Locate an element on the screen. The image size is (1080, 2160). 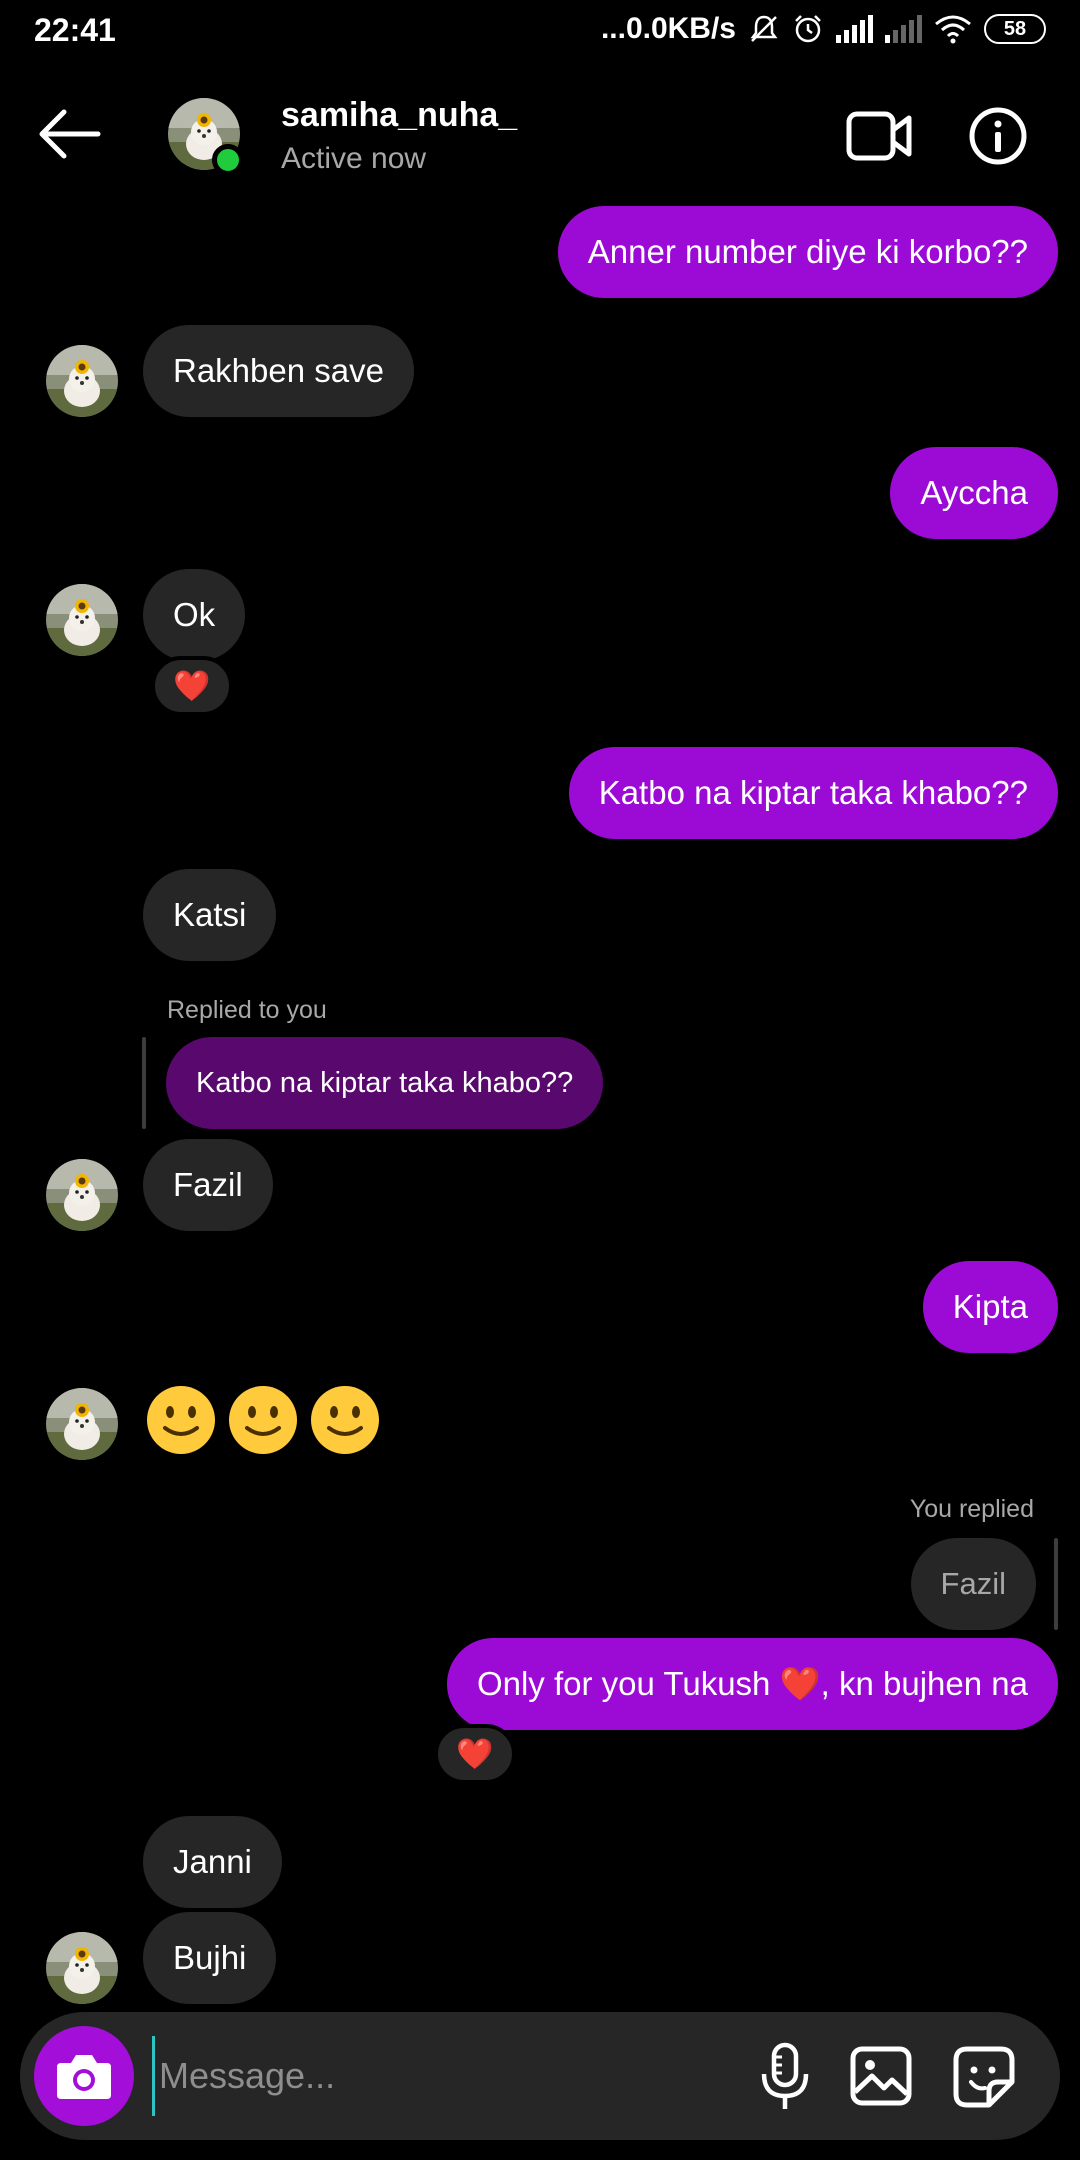
contact-status: Active now is located at coordinates (354, 158).